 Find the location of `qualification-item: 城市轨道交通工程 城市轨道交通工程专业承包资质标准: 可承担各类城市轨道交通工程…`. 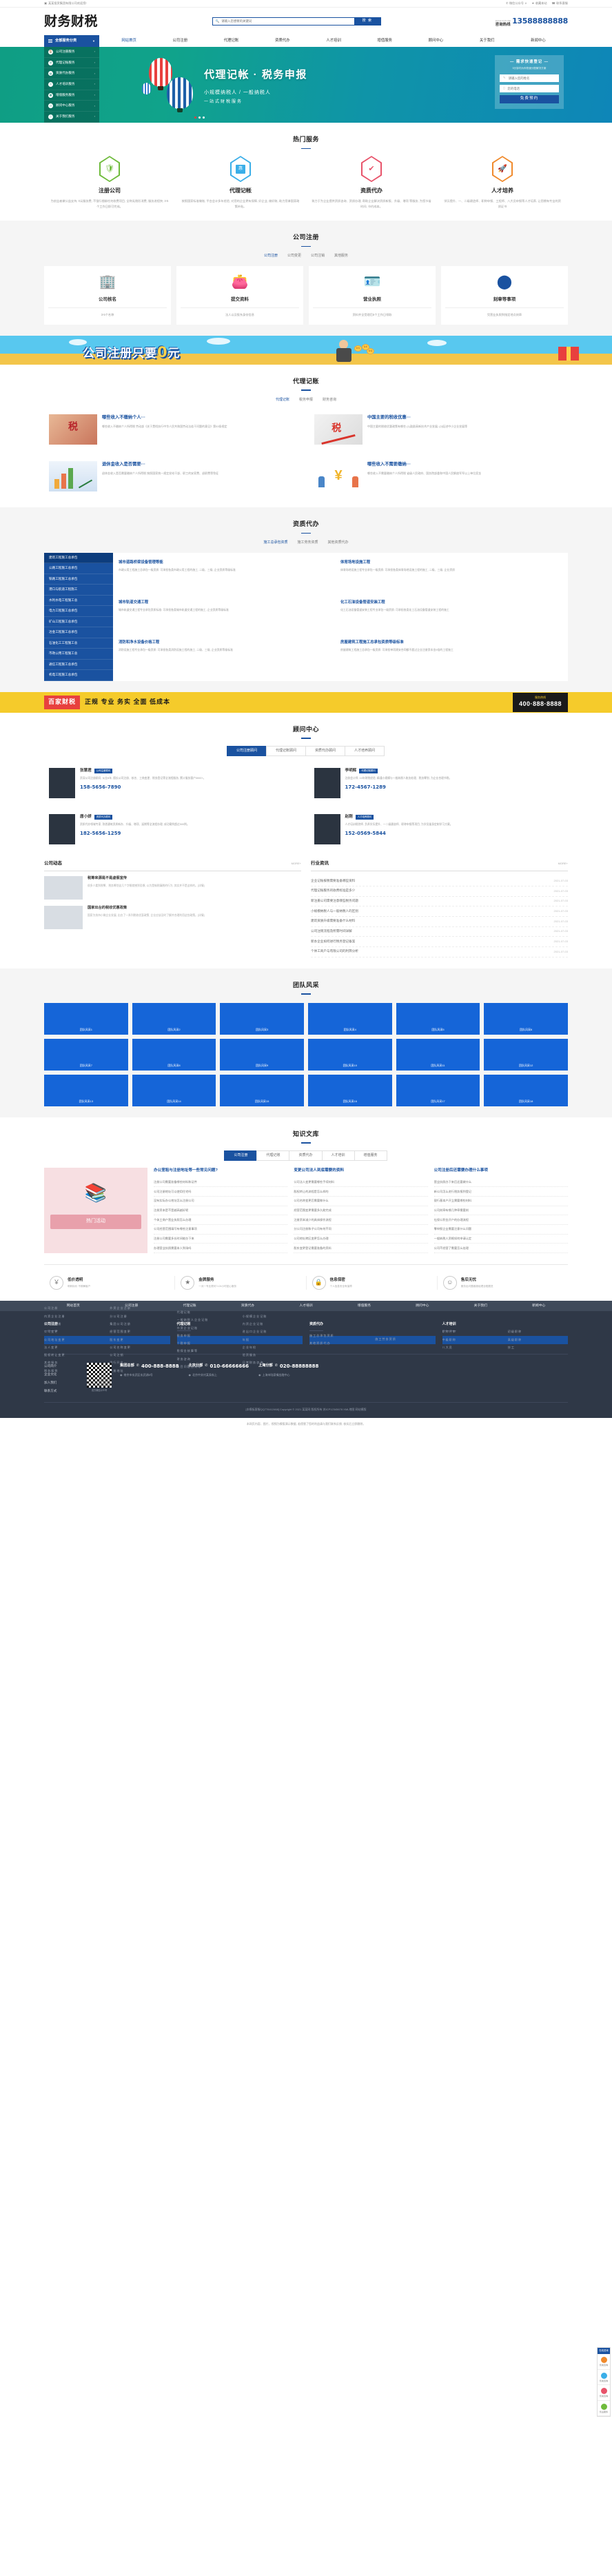

qualification-item: 城市轨道交通工程 城市轨道交通工程专业承包资质标准: 可承担各类城市轨道交通工程… is located at coordinates (229, 617).